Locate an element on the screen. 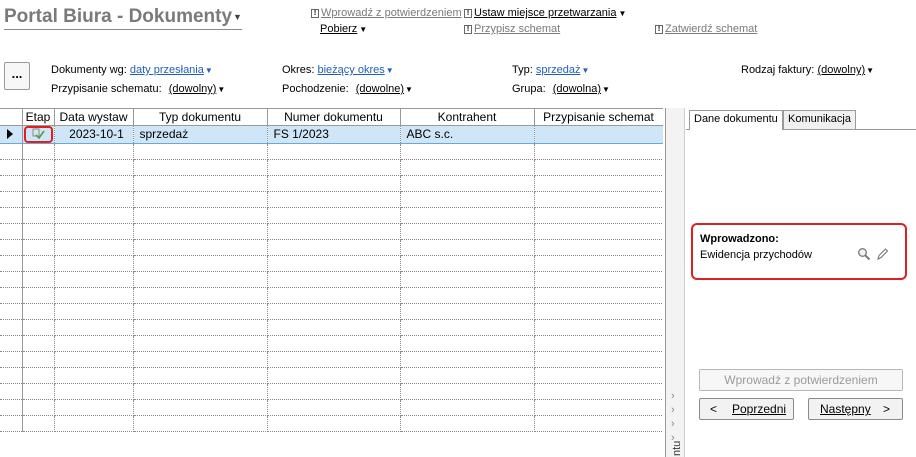 The width and height of the screenshot is (916, 457). search-icon is located at coordinates (864, 254).